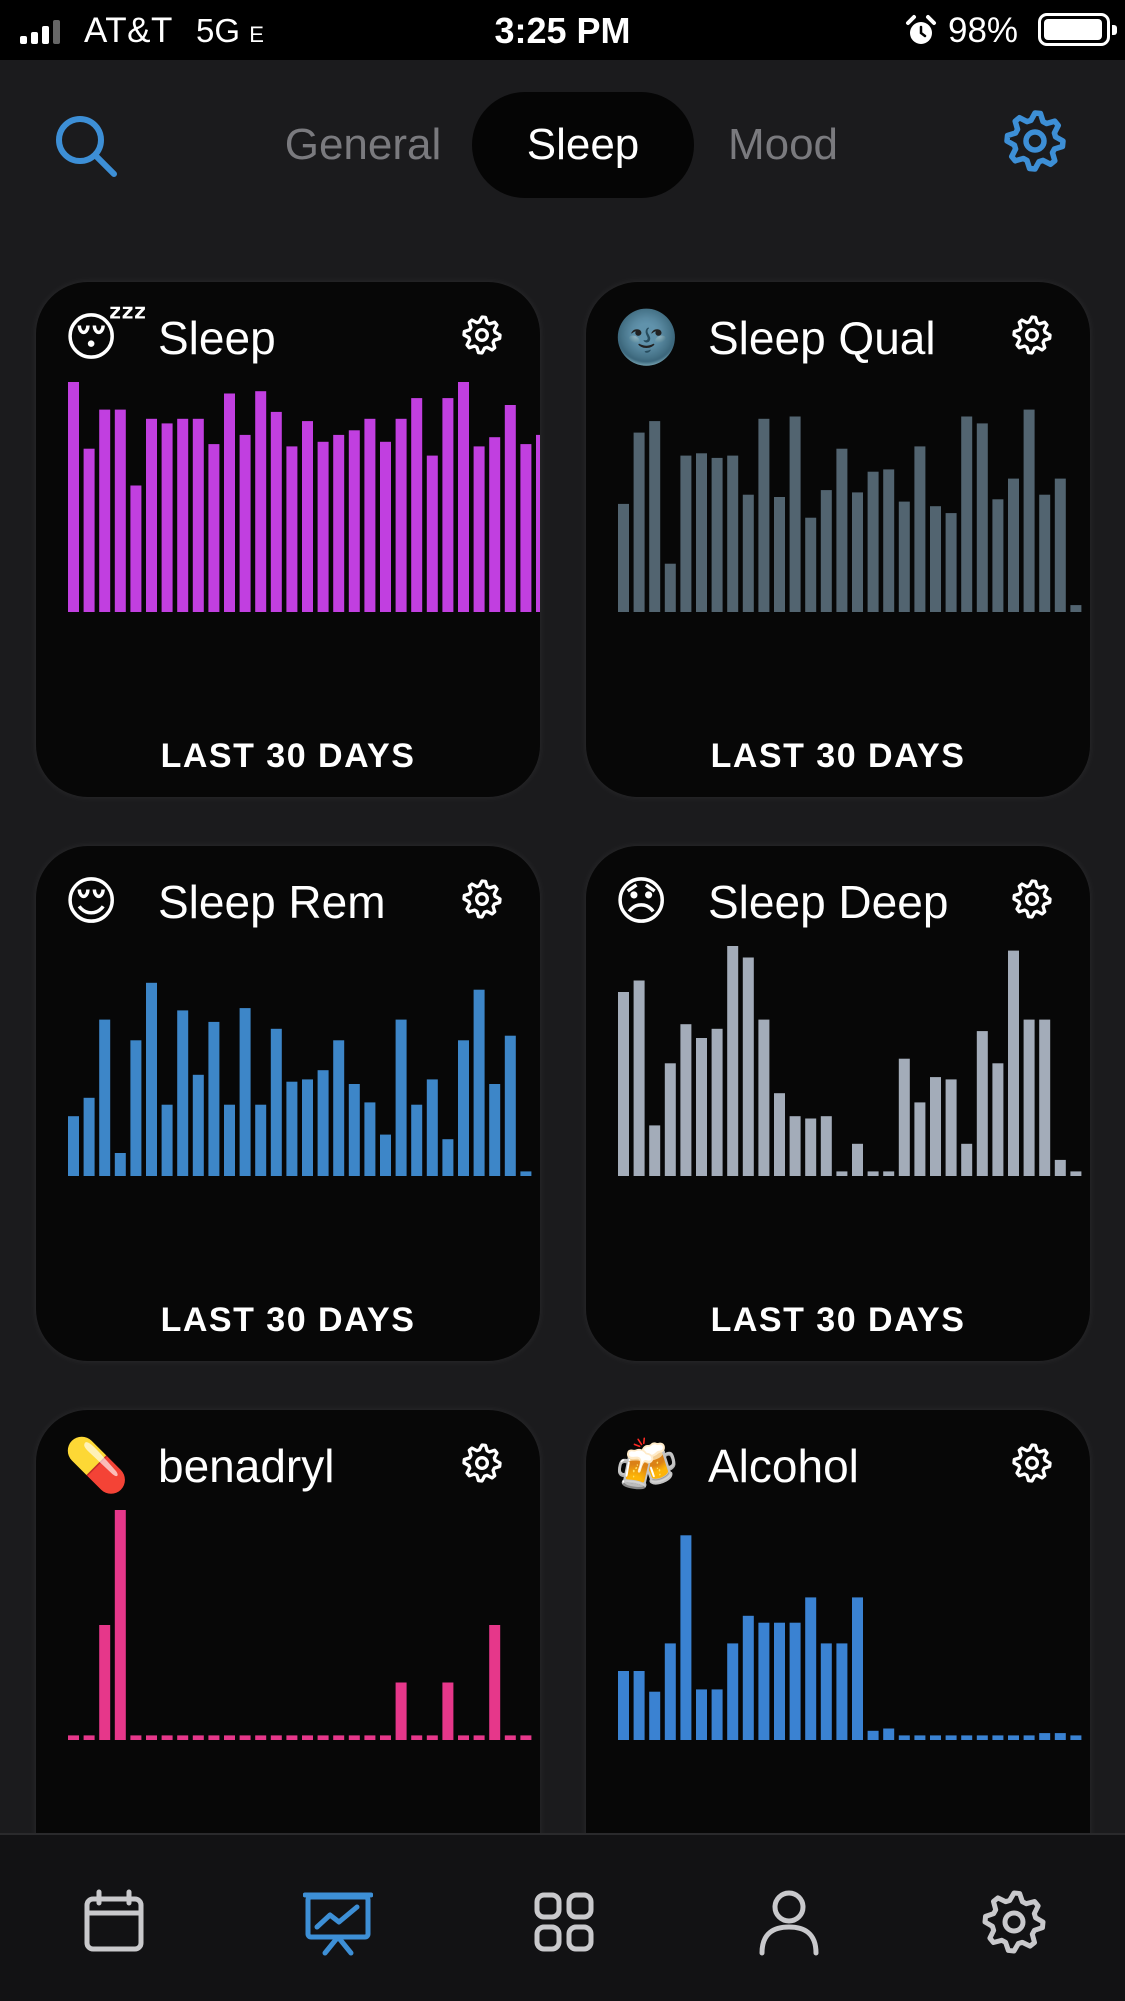 This screenshot has width=1125, height=2001. What do you see at coordinates (363, 145) in the screenshot?
I see `tab-general: General` at bounding box center [363, 145].